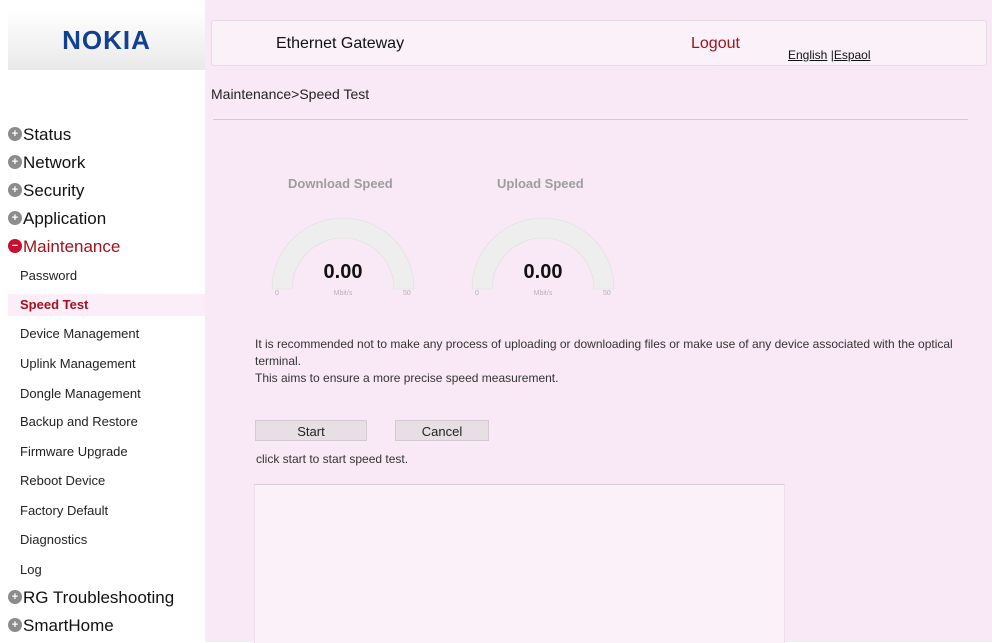 Image resolution: width=992 pixels, height=643 pixels. What do you see at coordinates (852, 55) in the screenshot?
I see `lang-spanish-link: Espaol` at bounding box center [852, 55].